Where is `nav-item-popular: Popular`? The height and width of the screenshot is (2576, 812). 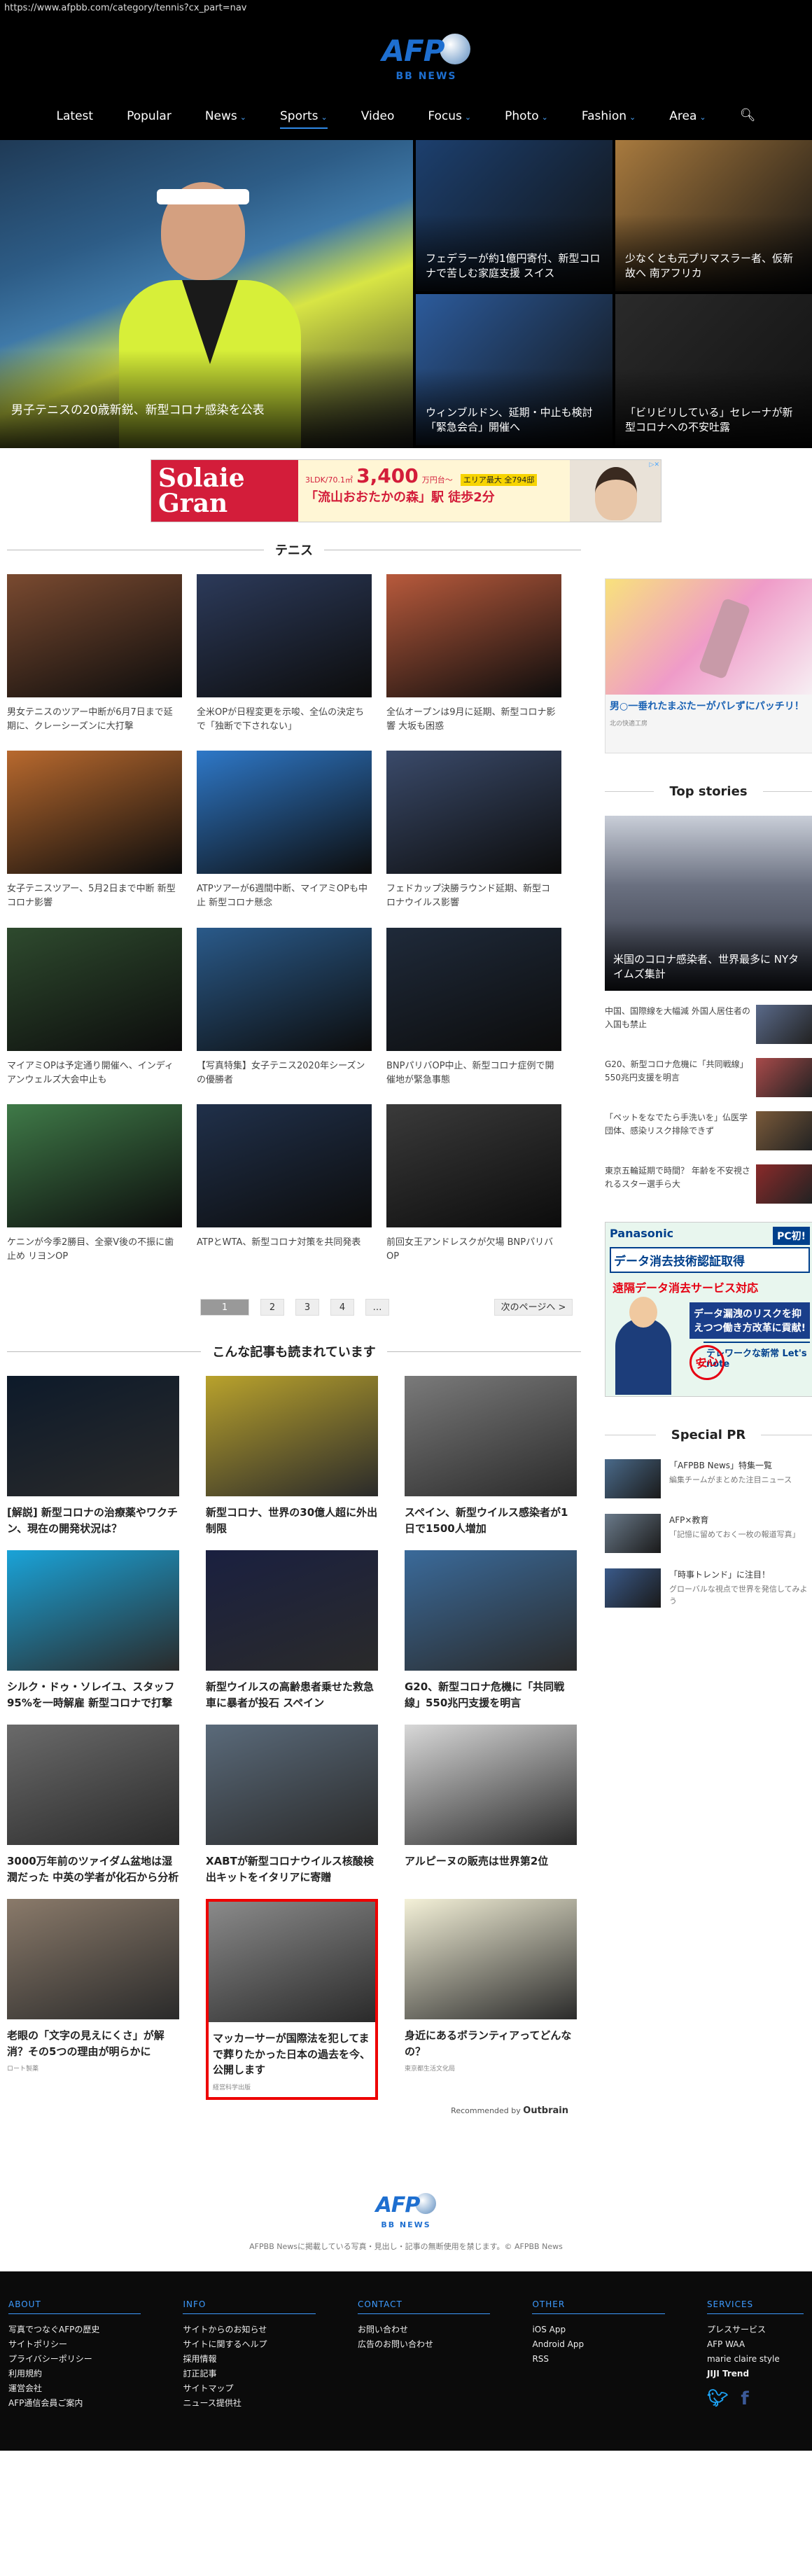 nav-item-popular: Popular is located at coordinates (149, 116).